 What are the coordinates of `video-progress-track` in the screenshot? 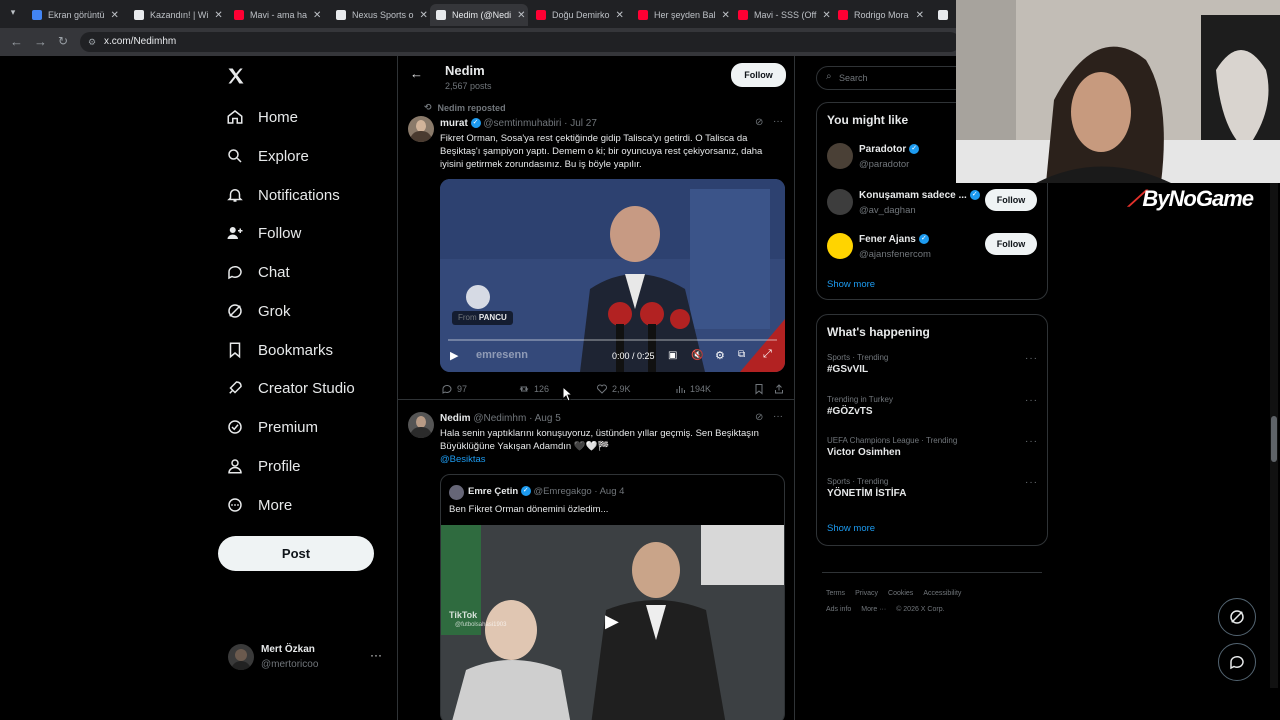 It's located at (612, 340).